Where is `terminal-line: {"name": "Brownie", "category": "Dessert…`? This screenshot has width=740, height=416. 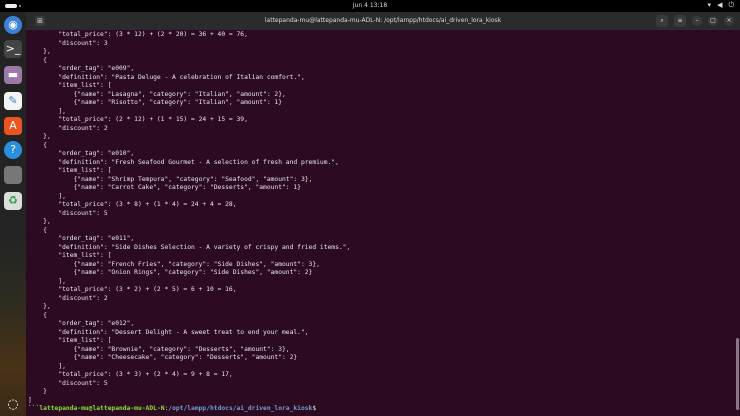 terminal-line: {"name": "Brownie", "category": "Dessert… is located at coordinates (159, 349).